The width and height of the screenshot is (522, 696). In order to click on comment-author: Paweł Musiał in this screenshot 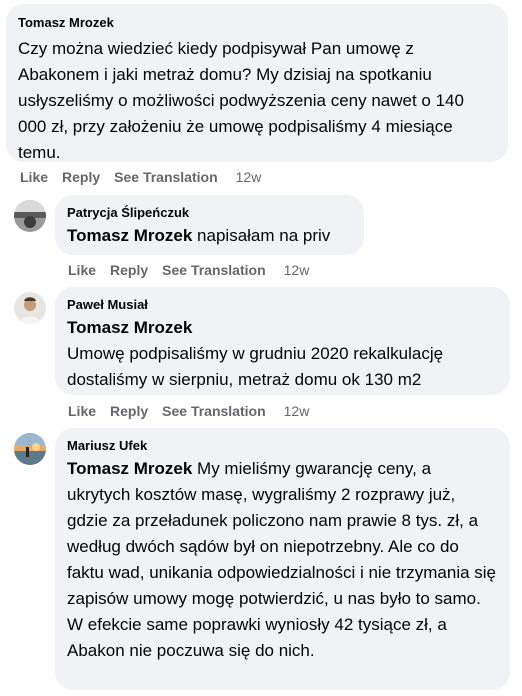, I will do `click(282, 304)`.